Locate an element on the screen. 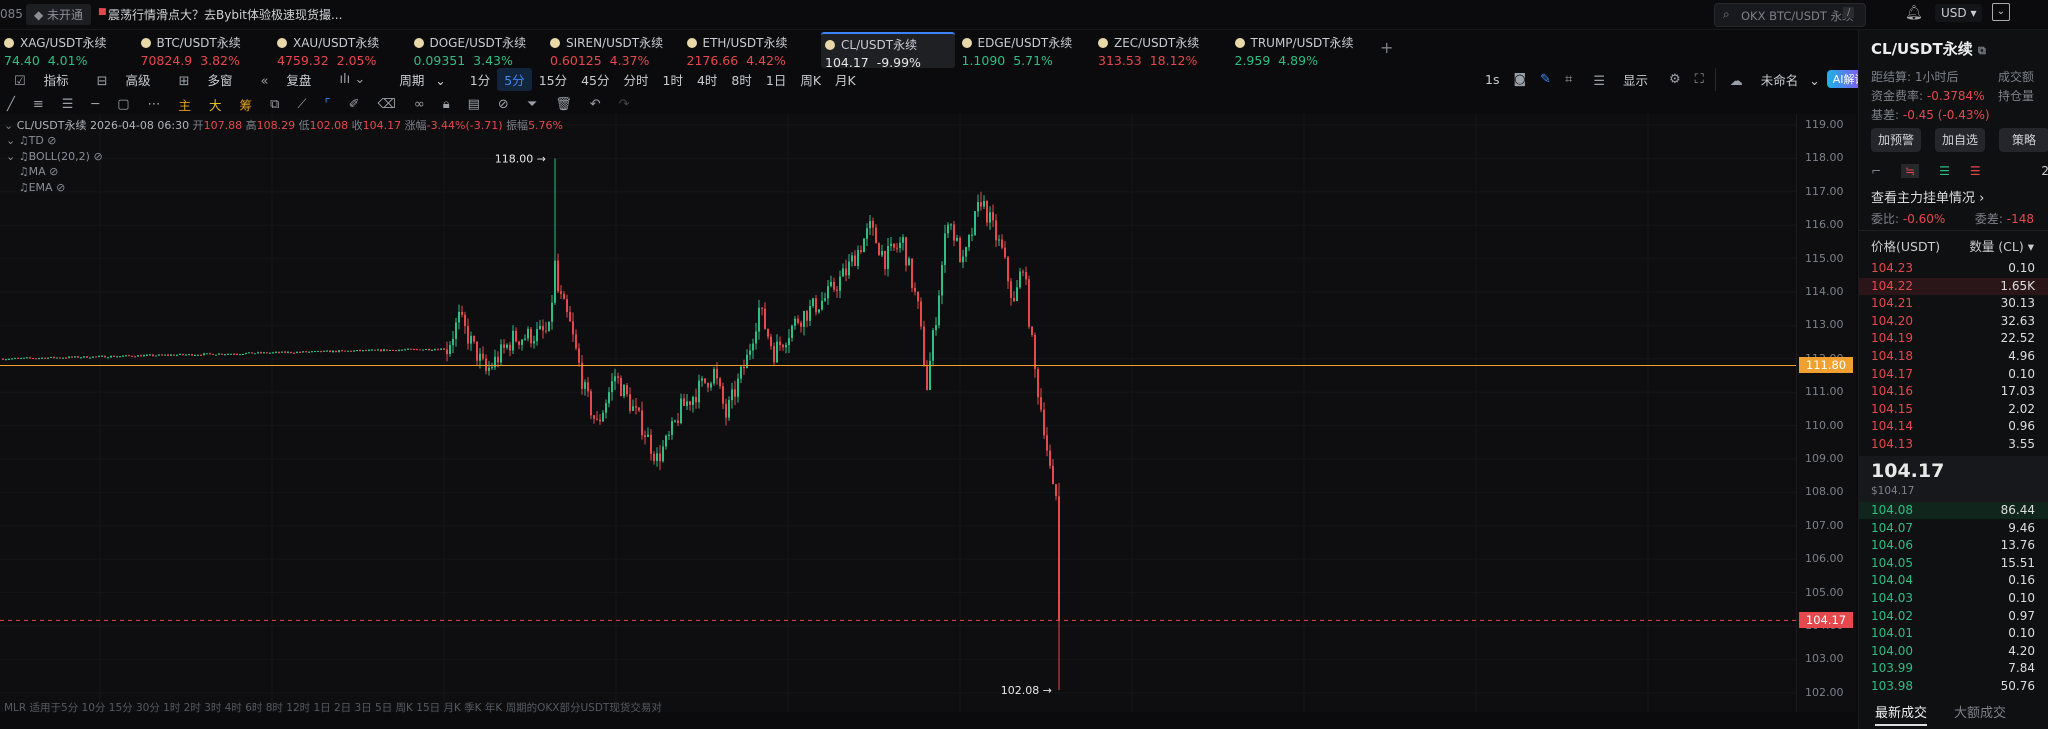 Image resolution: width=2048 pixels, height=729 pixels. line-tool-icon: ╱ is located at coordinates (11, 104).